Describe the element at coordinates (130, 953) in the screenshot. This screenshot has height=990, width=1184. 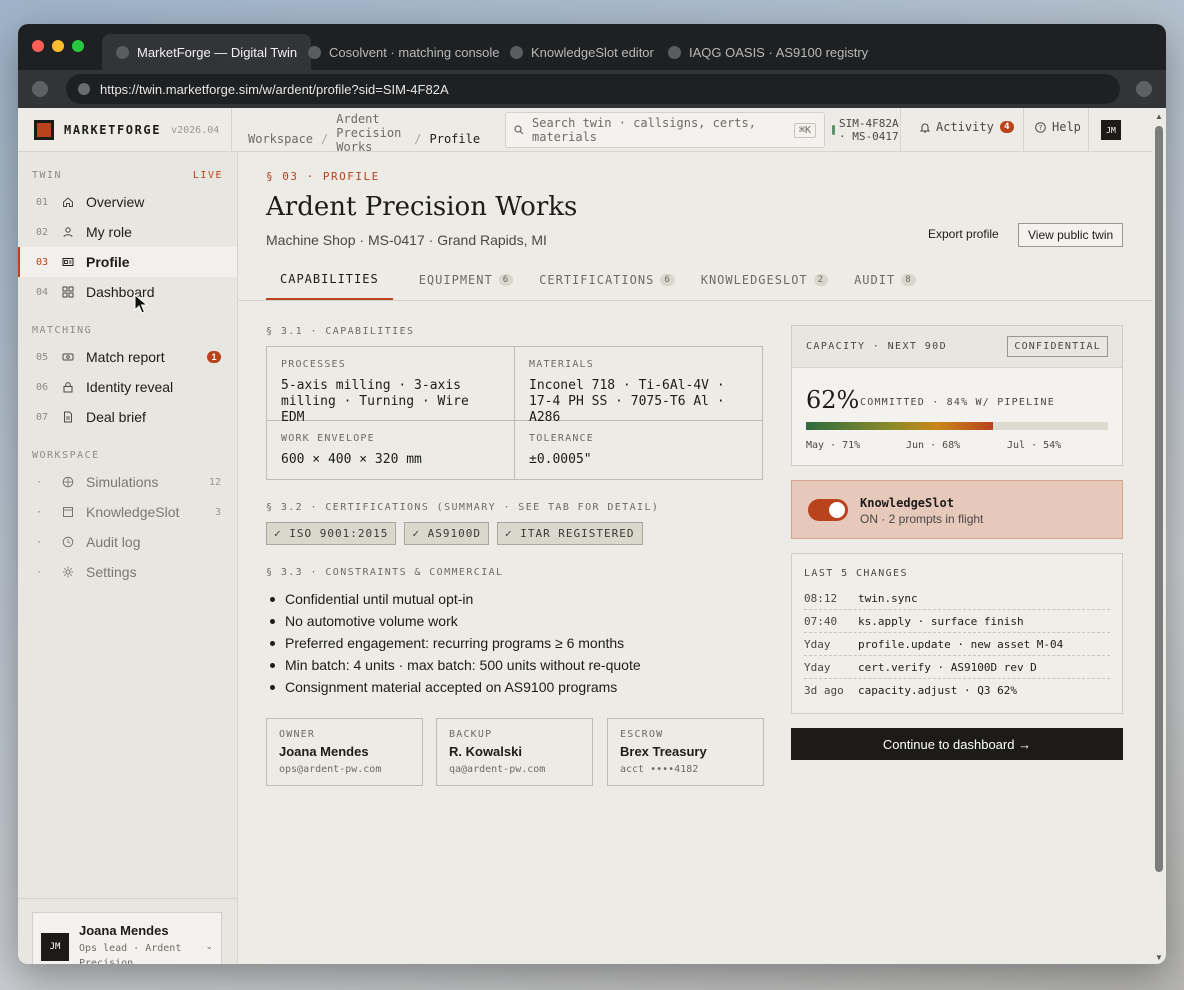
I see `user-role: Ops lead · Ardent Precision` at that location.